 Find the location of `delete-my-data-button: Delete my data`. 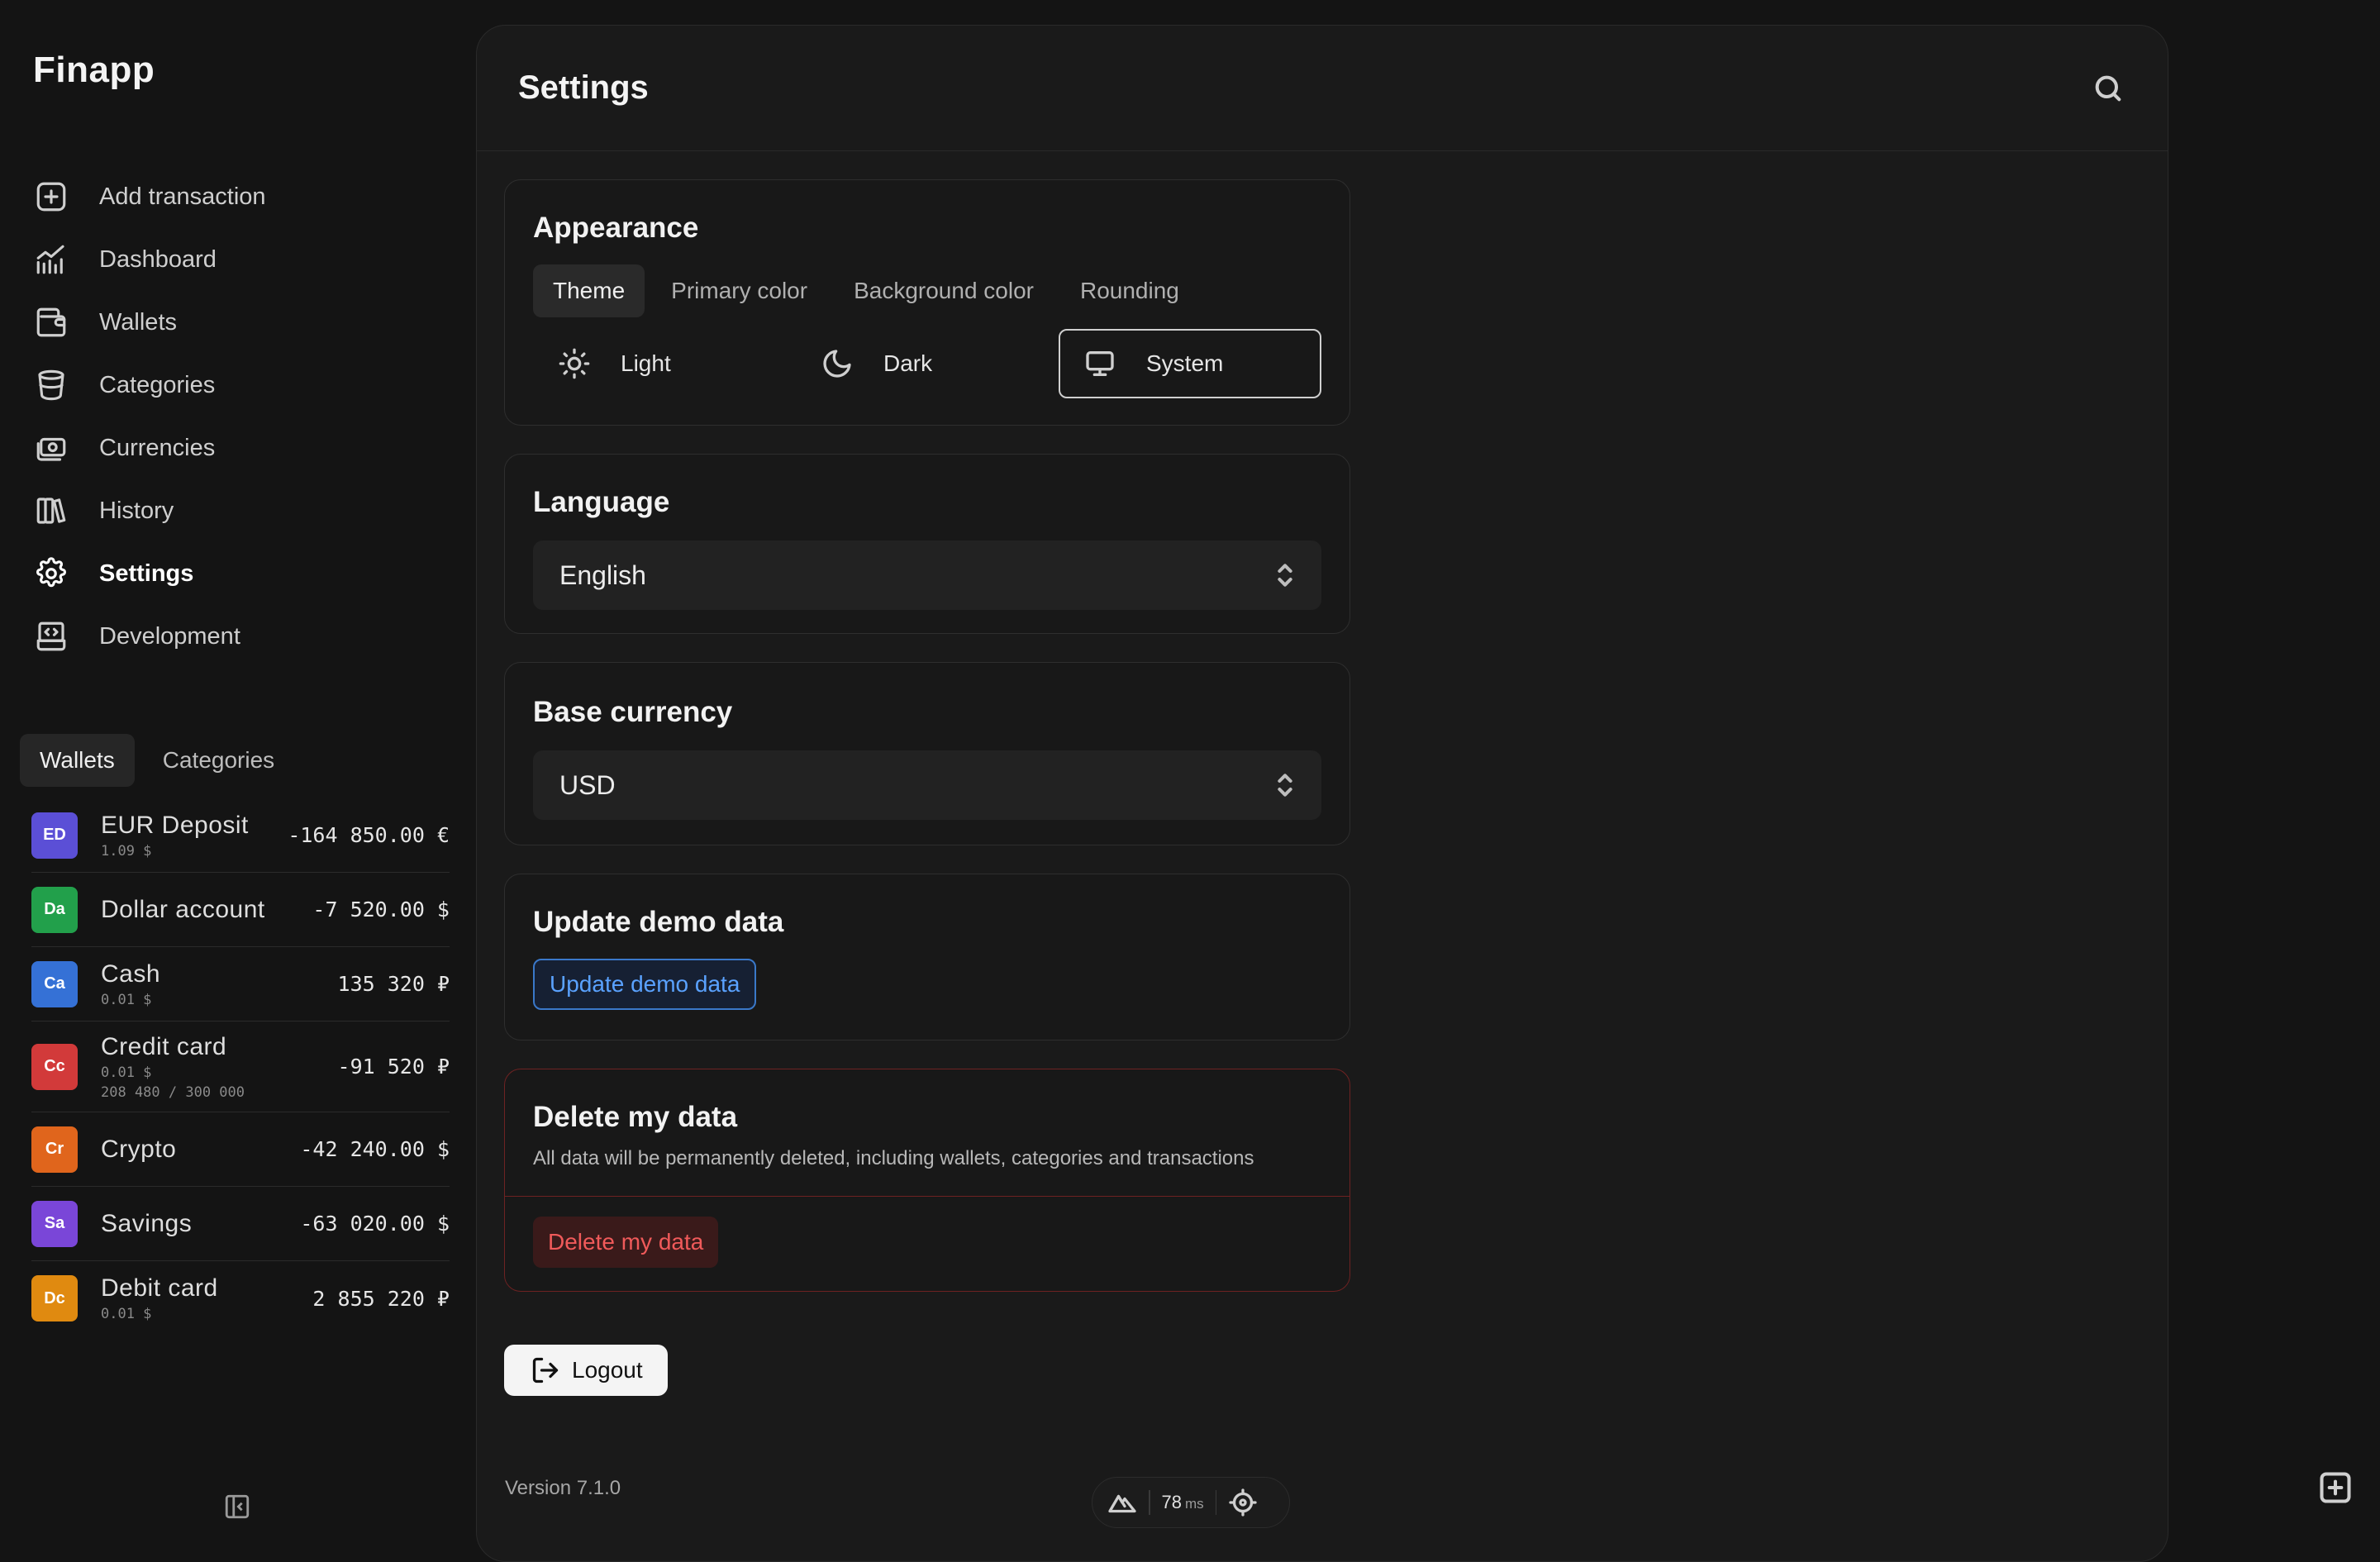

delete-my-data-button: Delete my data is located at coordinates (626, 1242).